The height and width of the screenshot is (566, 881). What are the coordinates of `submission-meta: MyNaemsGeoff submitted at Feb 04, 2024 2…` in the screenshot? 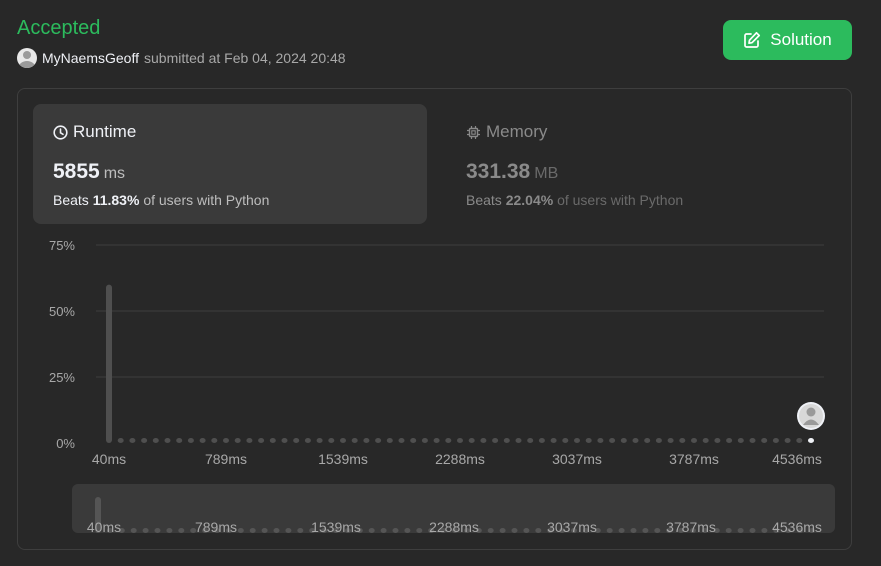 It's located at (181, 58).